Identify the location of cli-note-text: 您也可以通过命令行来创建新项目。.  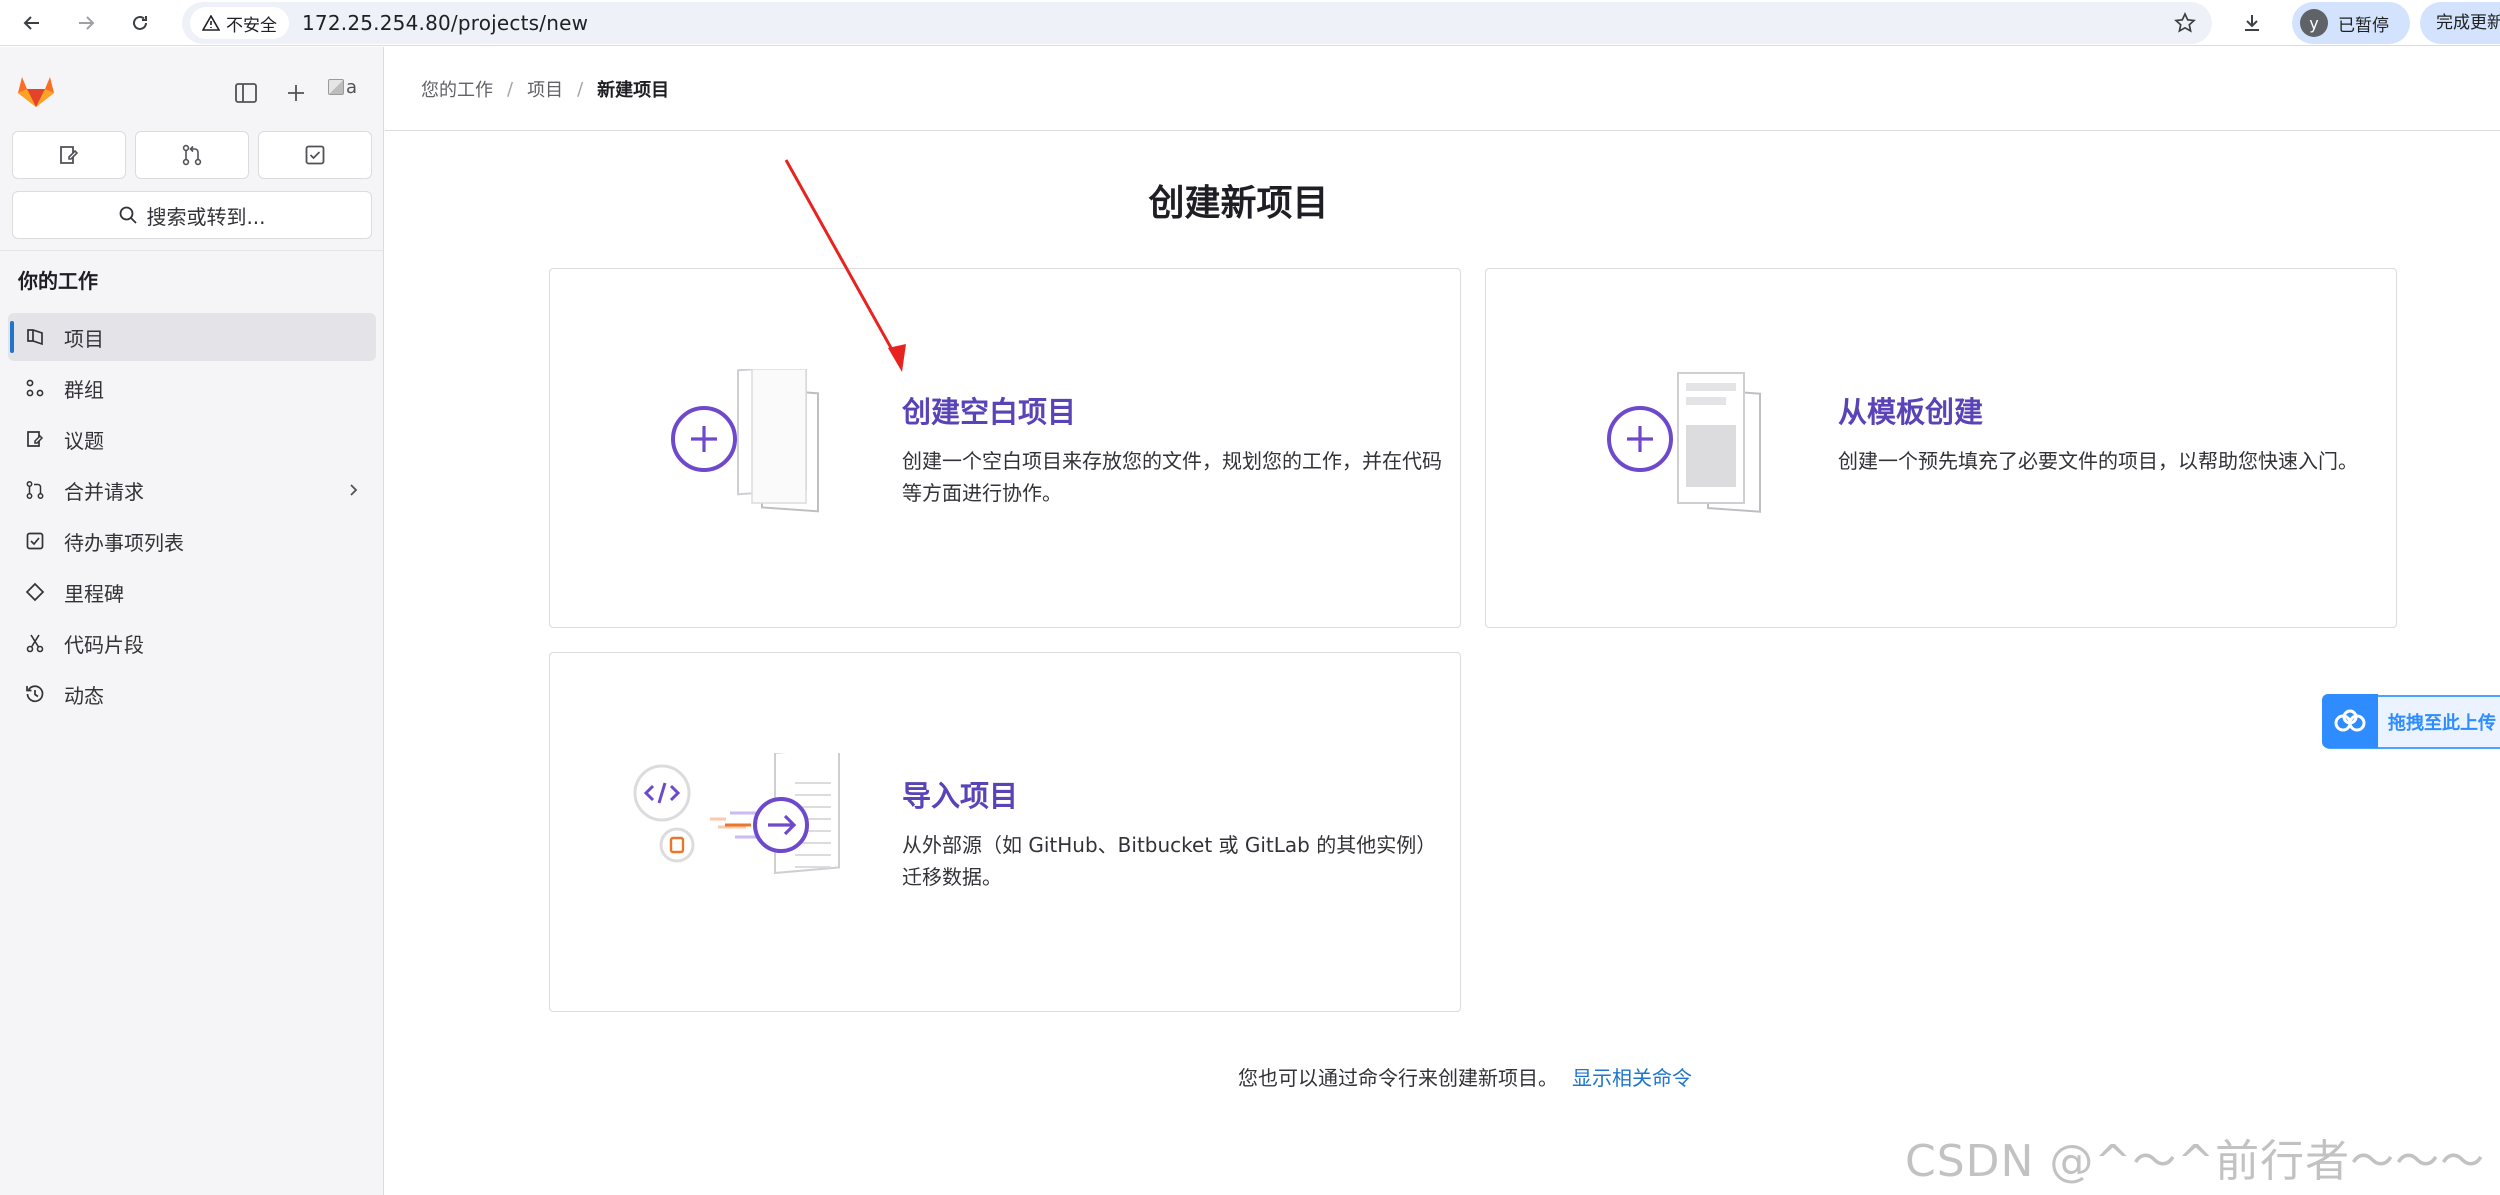
(1398, 1078).